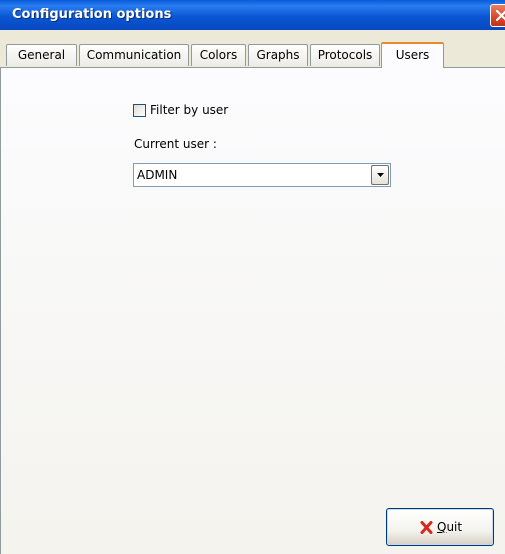 The image size is (505, 554). Describe the element at coordinates (134, 55) in the screenshot. I see `tab-communication: Communication` at that location.